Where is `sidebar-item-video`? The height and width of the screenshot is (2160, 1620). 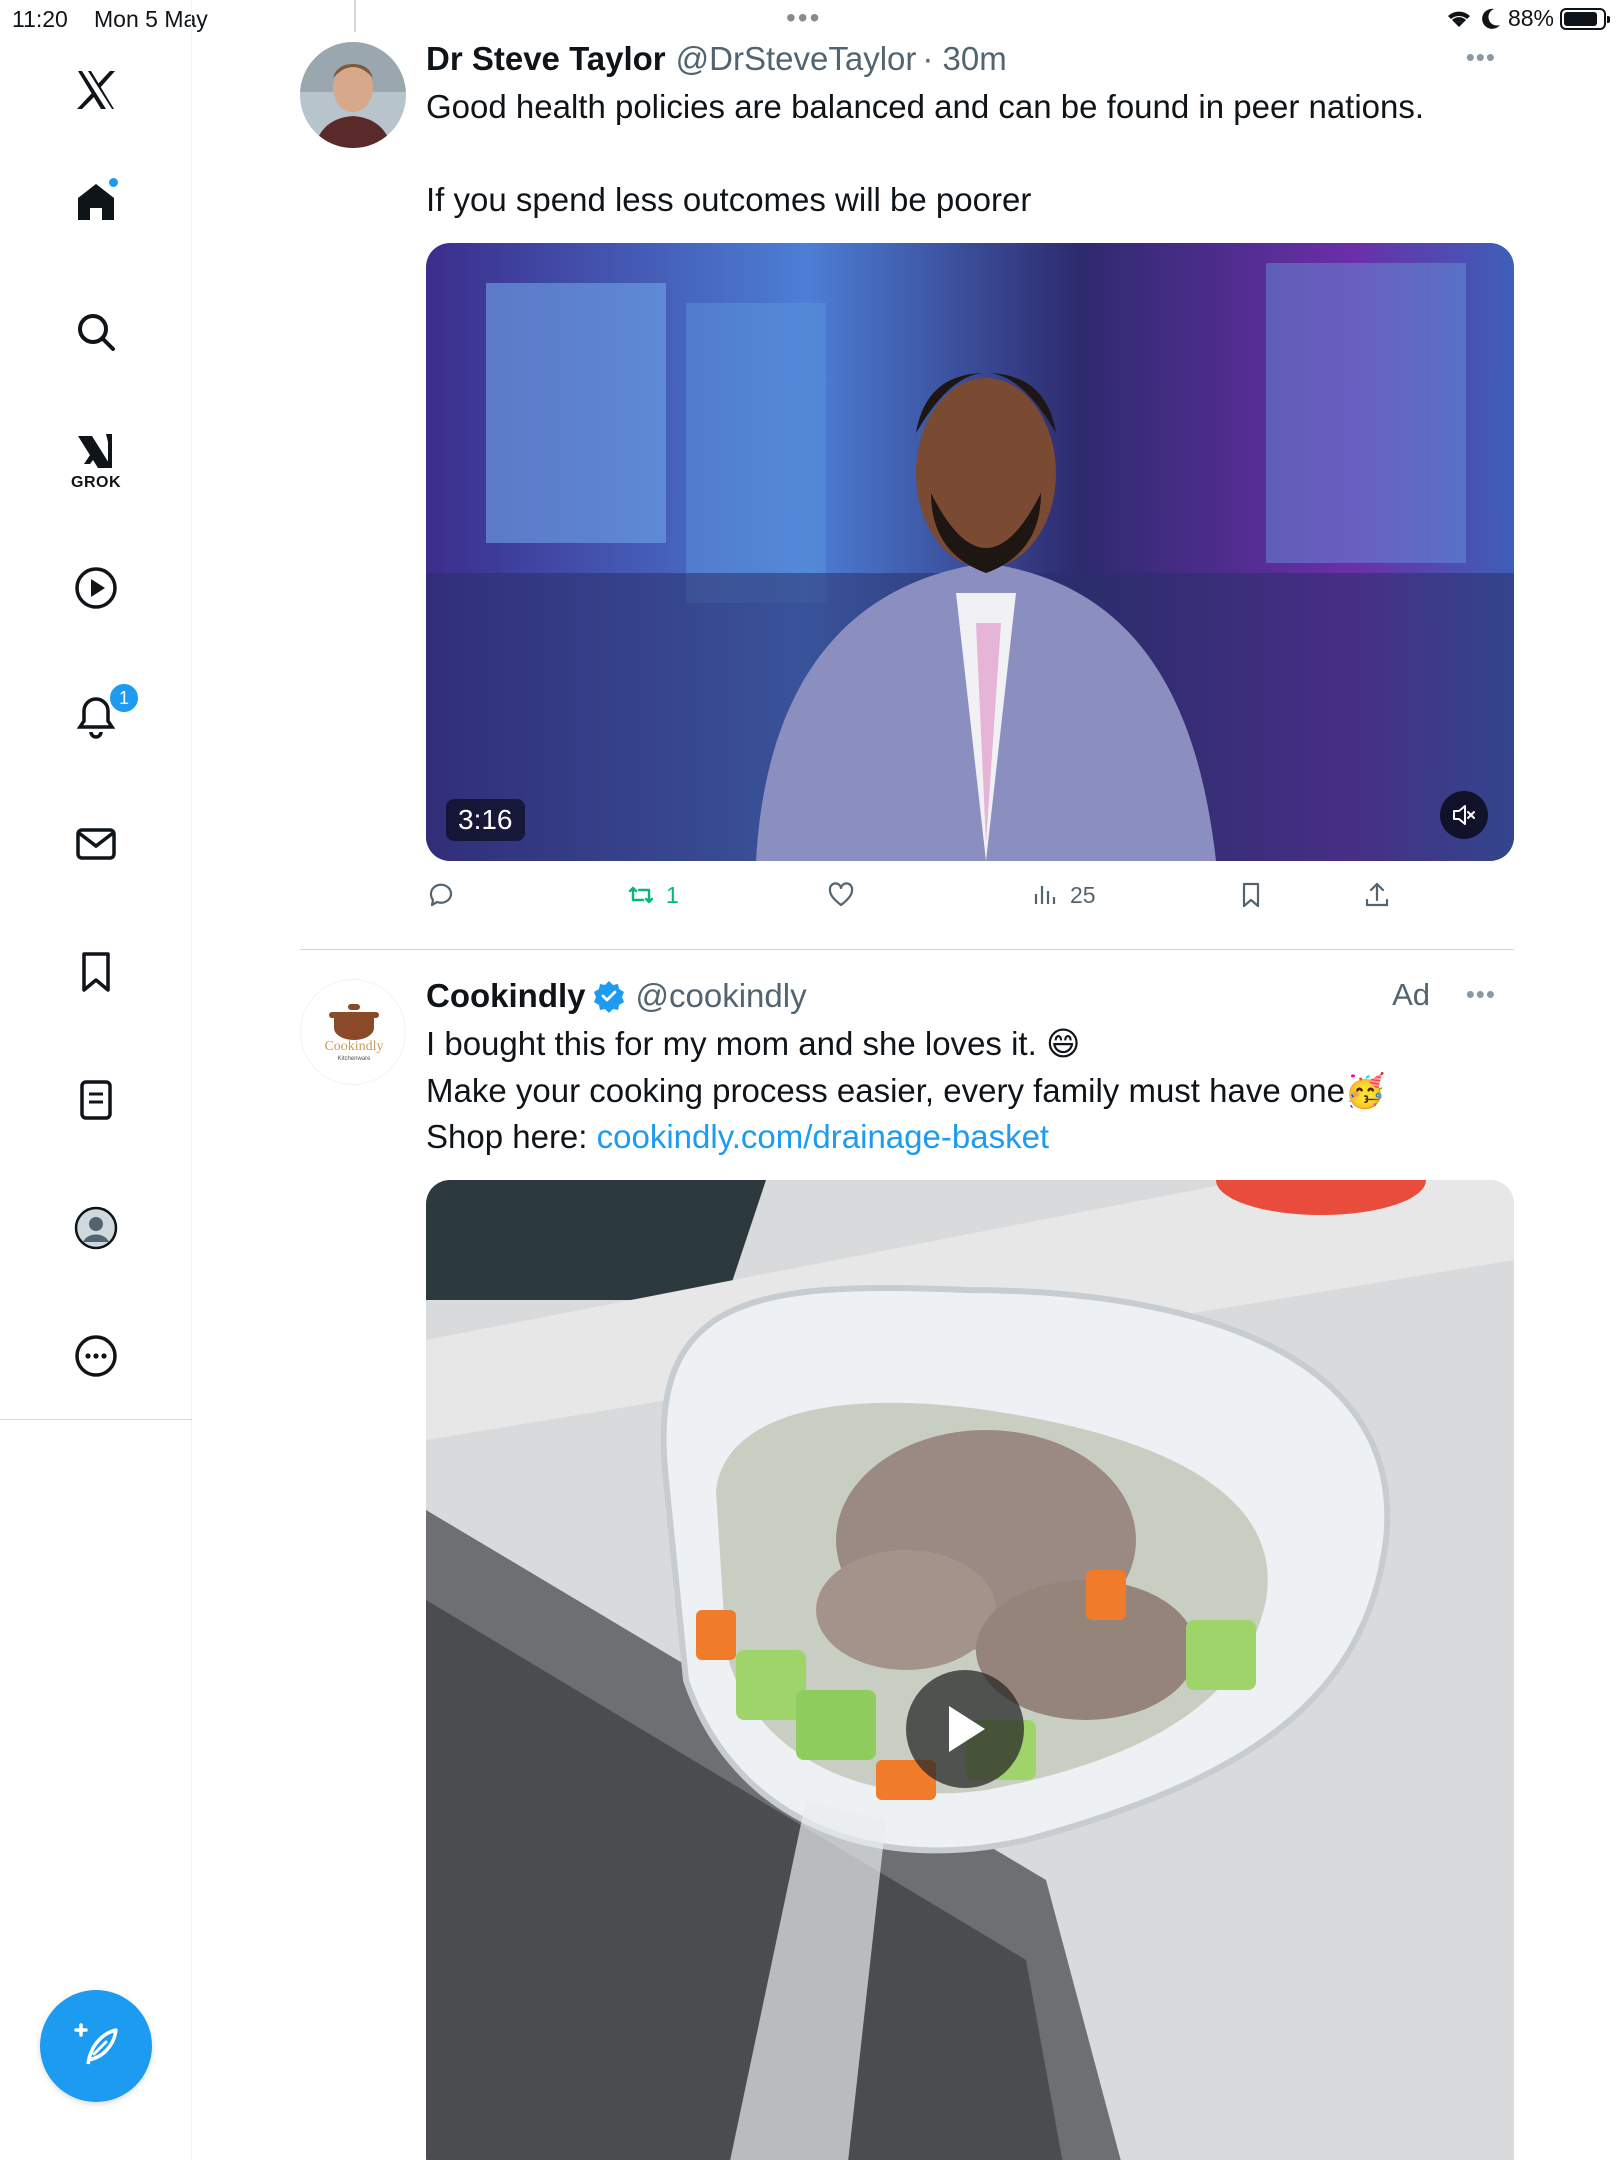
sidebar-item-video is located at coordinates (96, 588).